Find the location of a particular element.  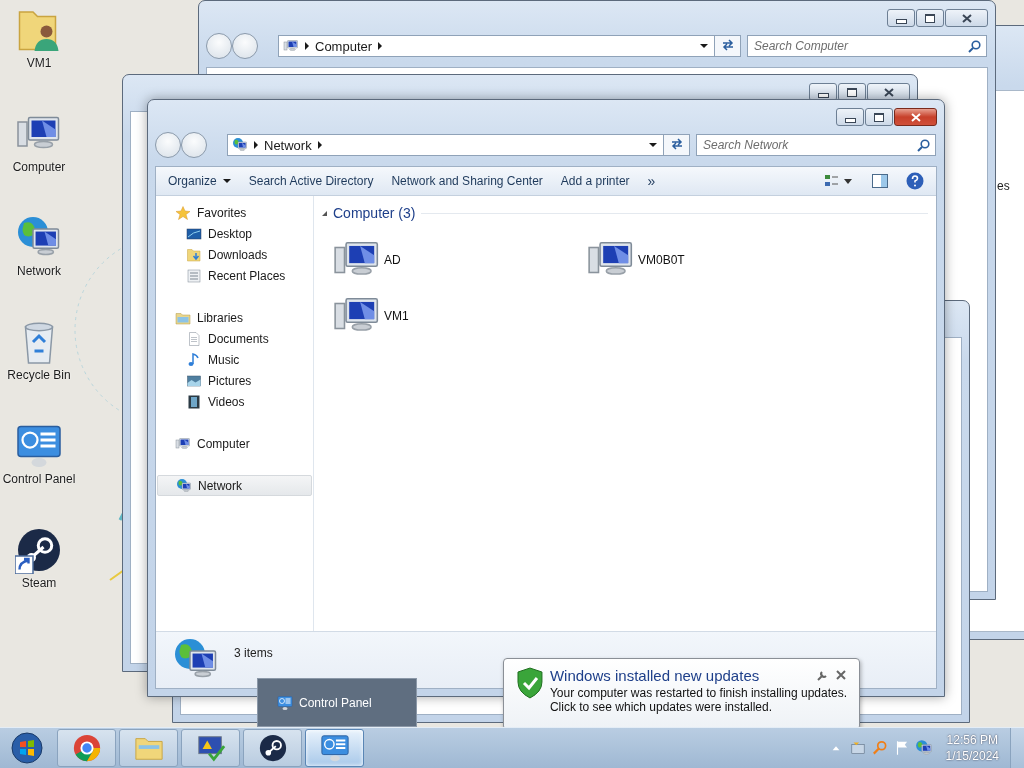

picture-icon is located at coordinates (194, 380).